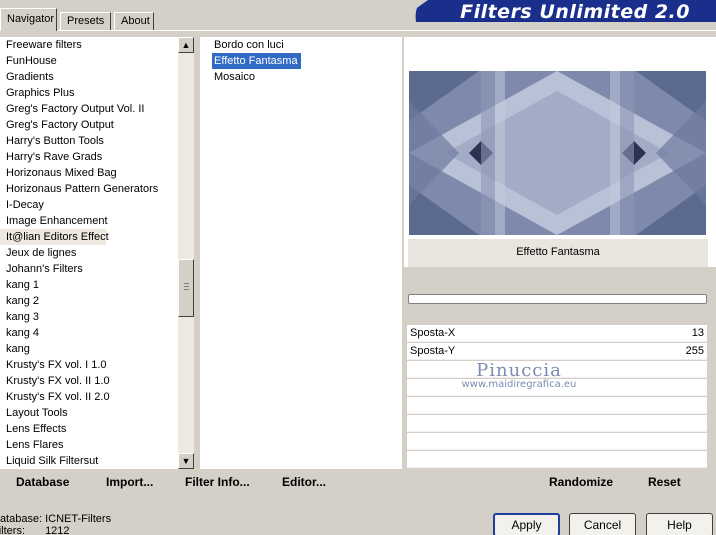  What do you see at coordinates (89, 141) in the screenshot?
I see `category-item: Harry's Button Tools` at bounding box center [89, 141].